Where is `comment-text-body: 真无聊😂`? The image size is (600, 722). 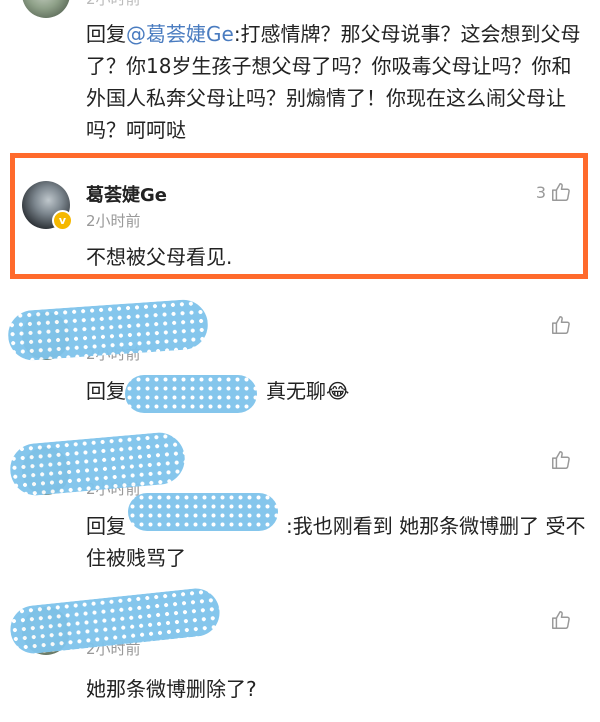
comment-text-body: 真无聊😂 is located at coordinates (308, 391).